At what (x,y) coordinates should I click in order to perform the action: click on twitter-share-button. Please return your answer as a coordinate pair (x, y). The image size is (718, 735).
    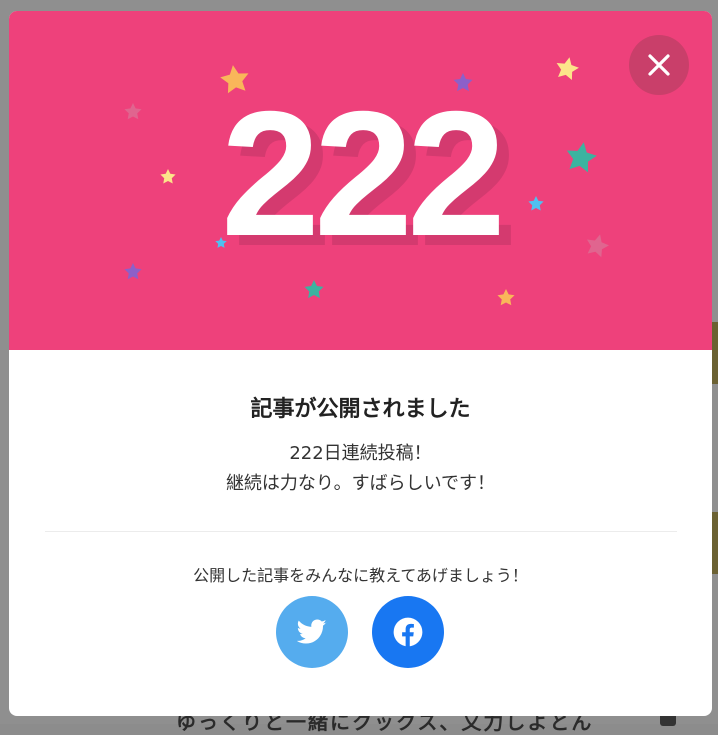
    Looking at the image, I should click on (312, 632).